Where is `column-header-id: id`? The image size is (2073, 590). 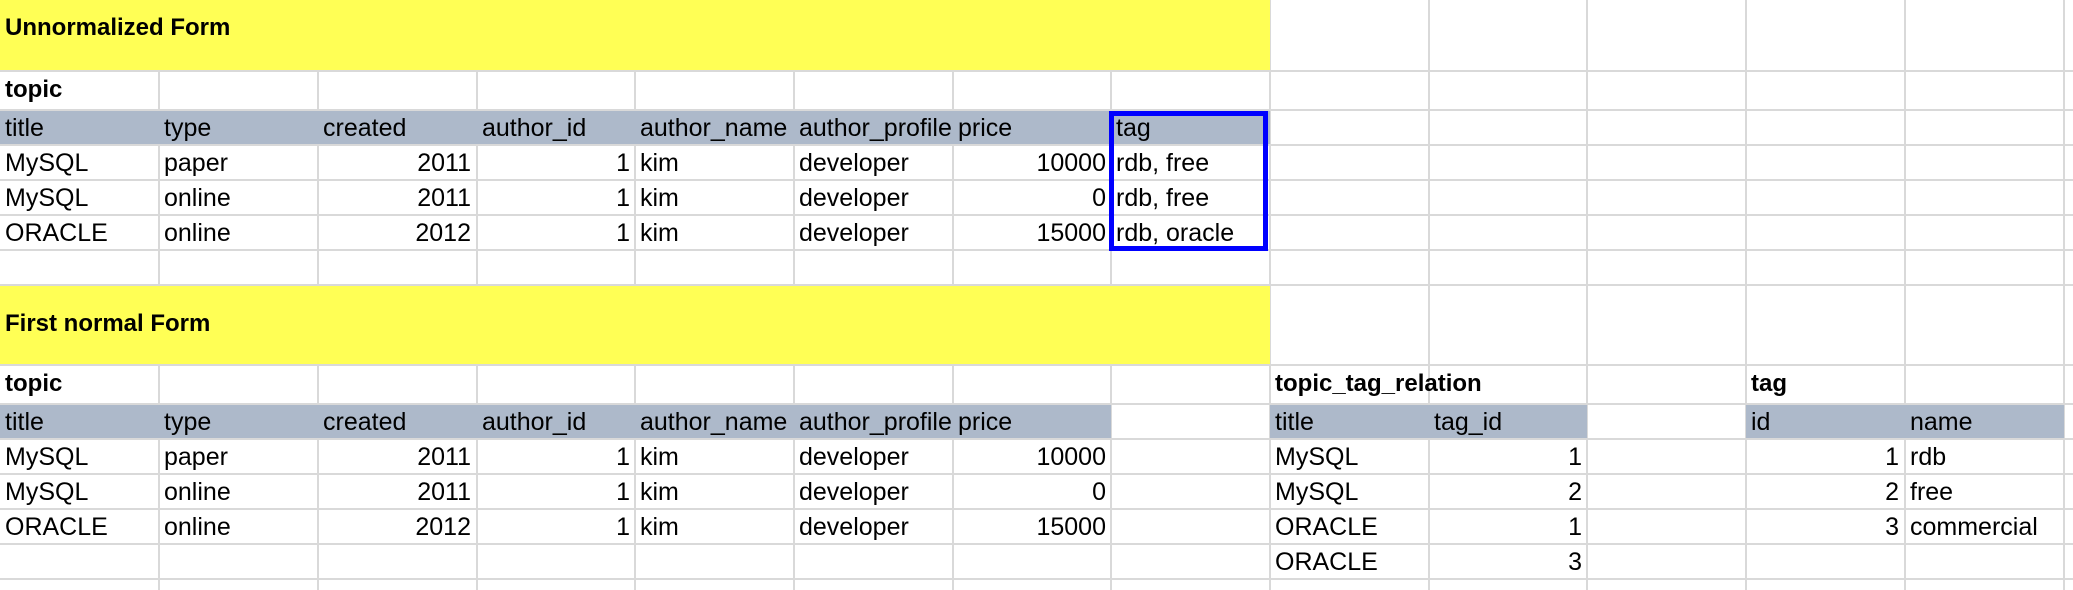
column-header-id: id is located at coordinates (1825, 422).